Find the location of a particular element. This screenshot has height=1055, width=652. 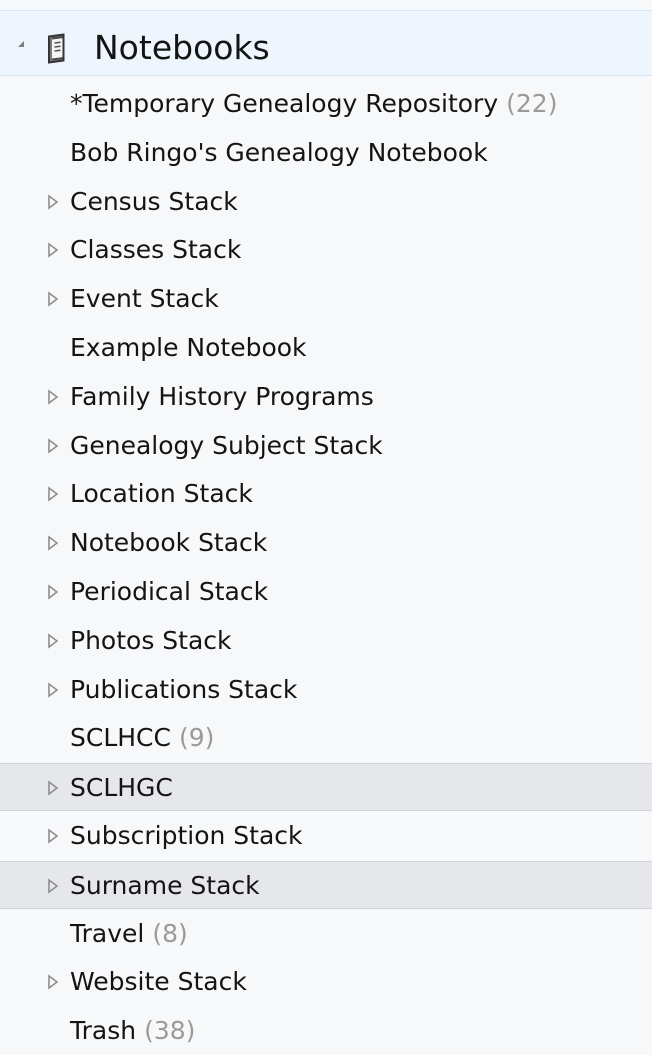

notebooks-title: Notebooks is located at coordinates (182, 47).